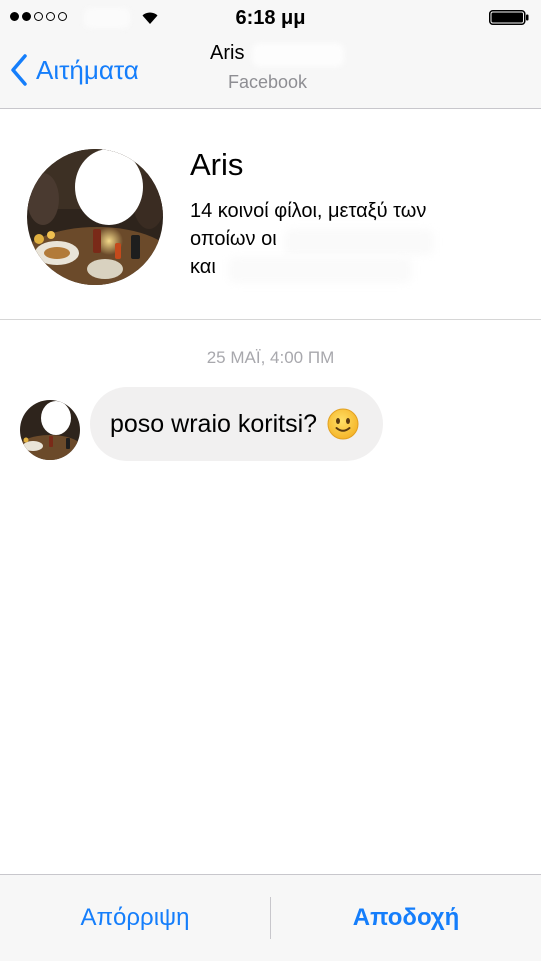 Image resolution: width=541 pixels, height=961 pixels. I want to click on chevron-left-icon, so click(19, 70).